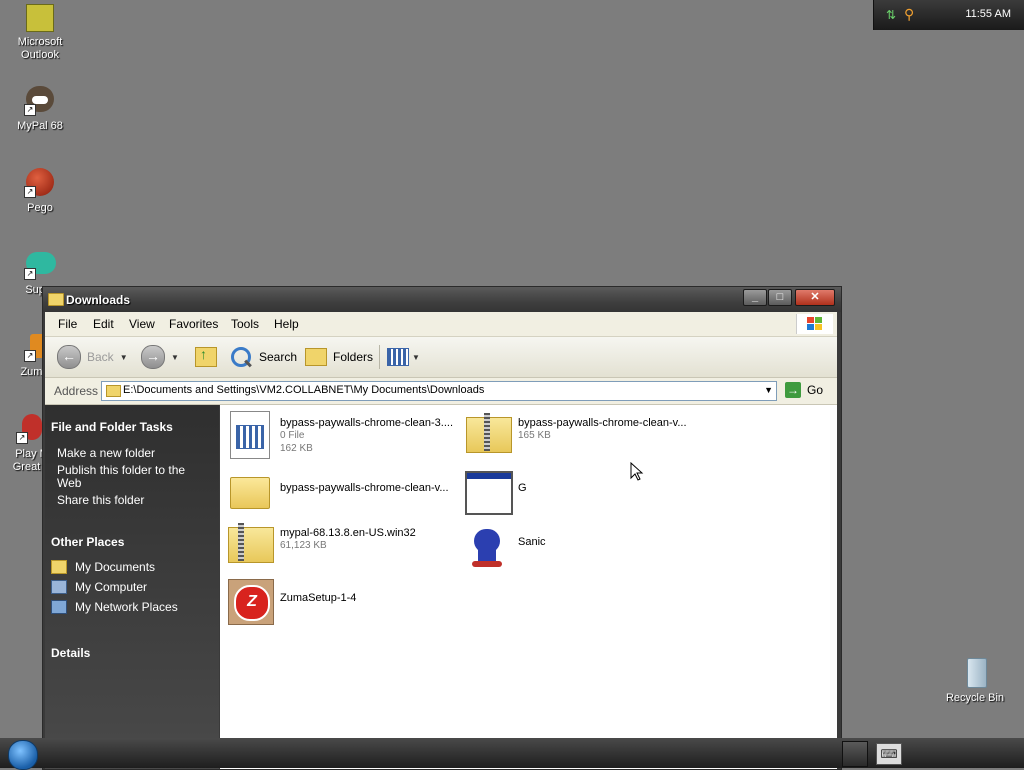  I want to click on file-size: 165 KB, so click(534, 435).